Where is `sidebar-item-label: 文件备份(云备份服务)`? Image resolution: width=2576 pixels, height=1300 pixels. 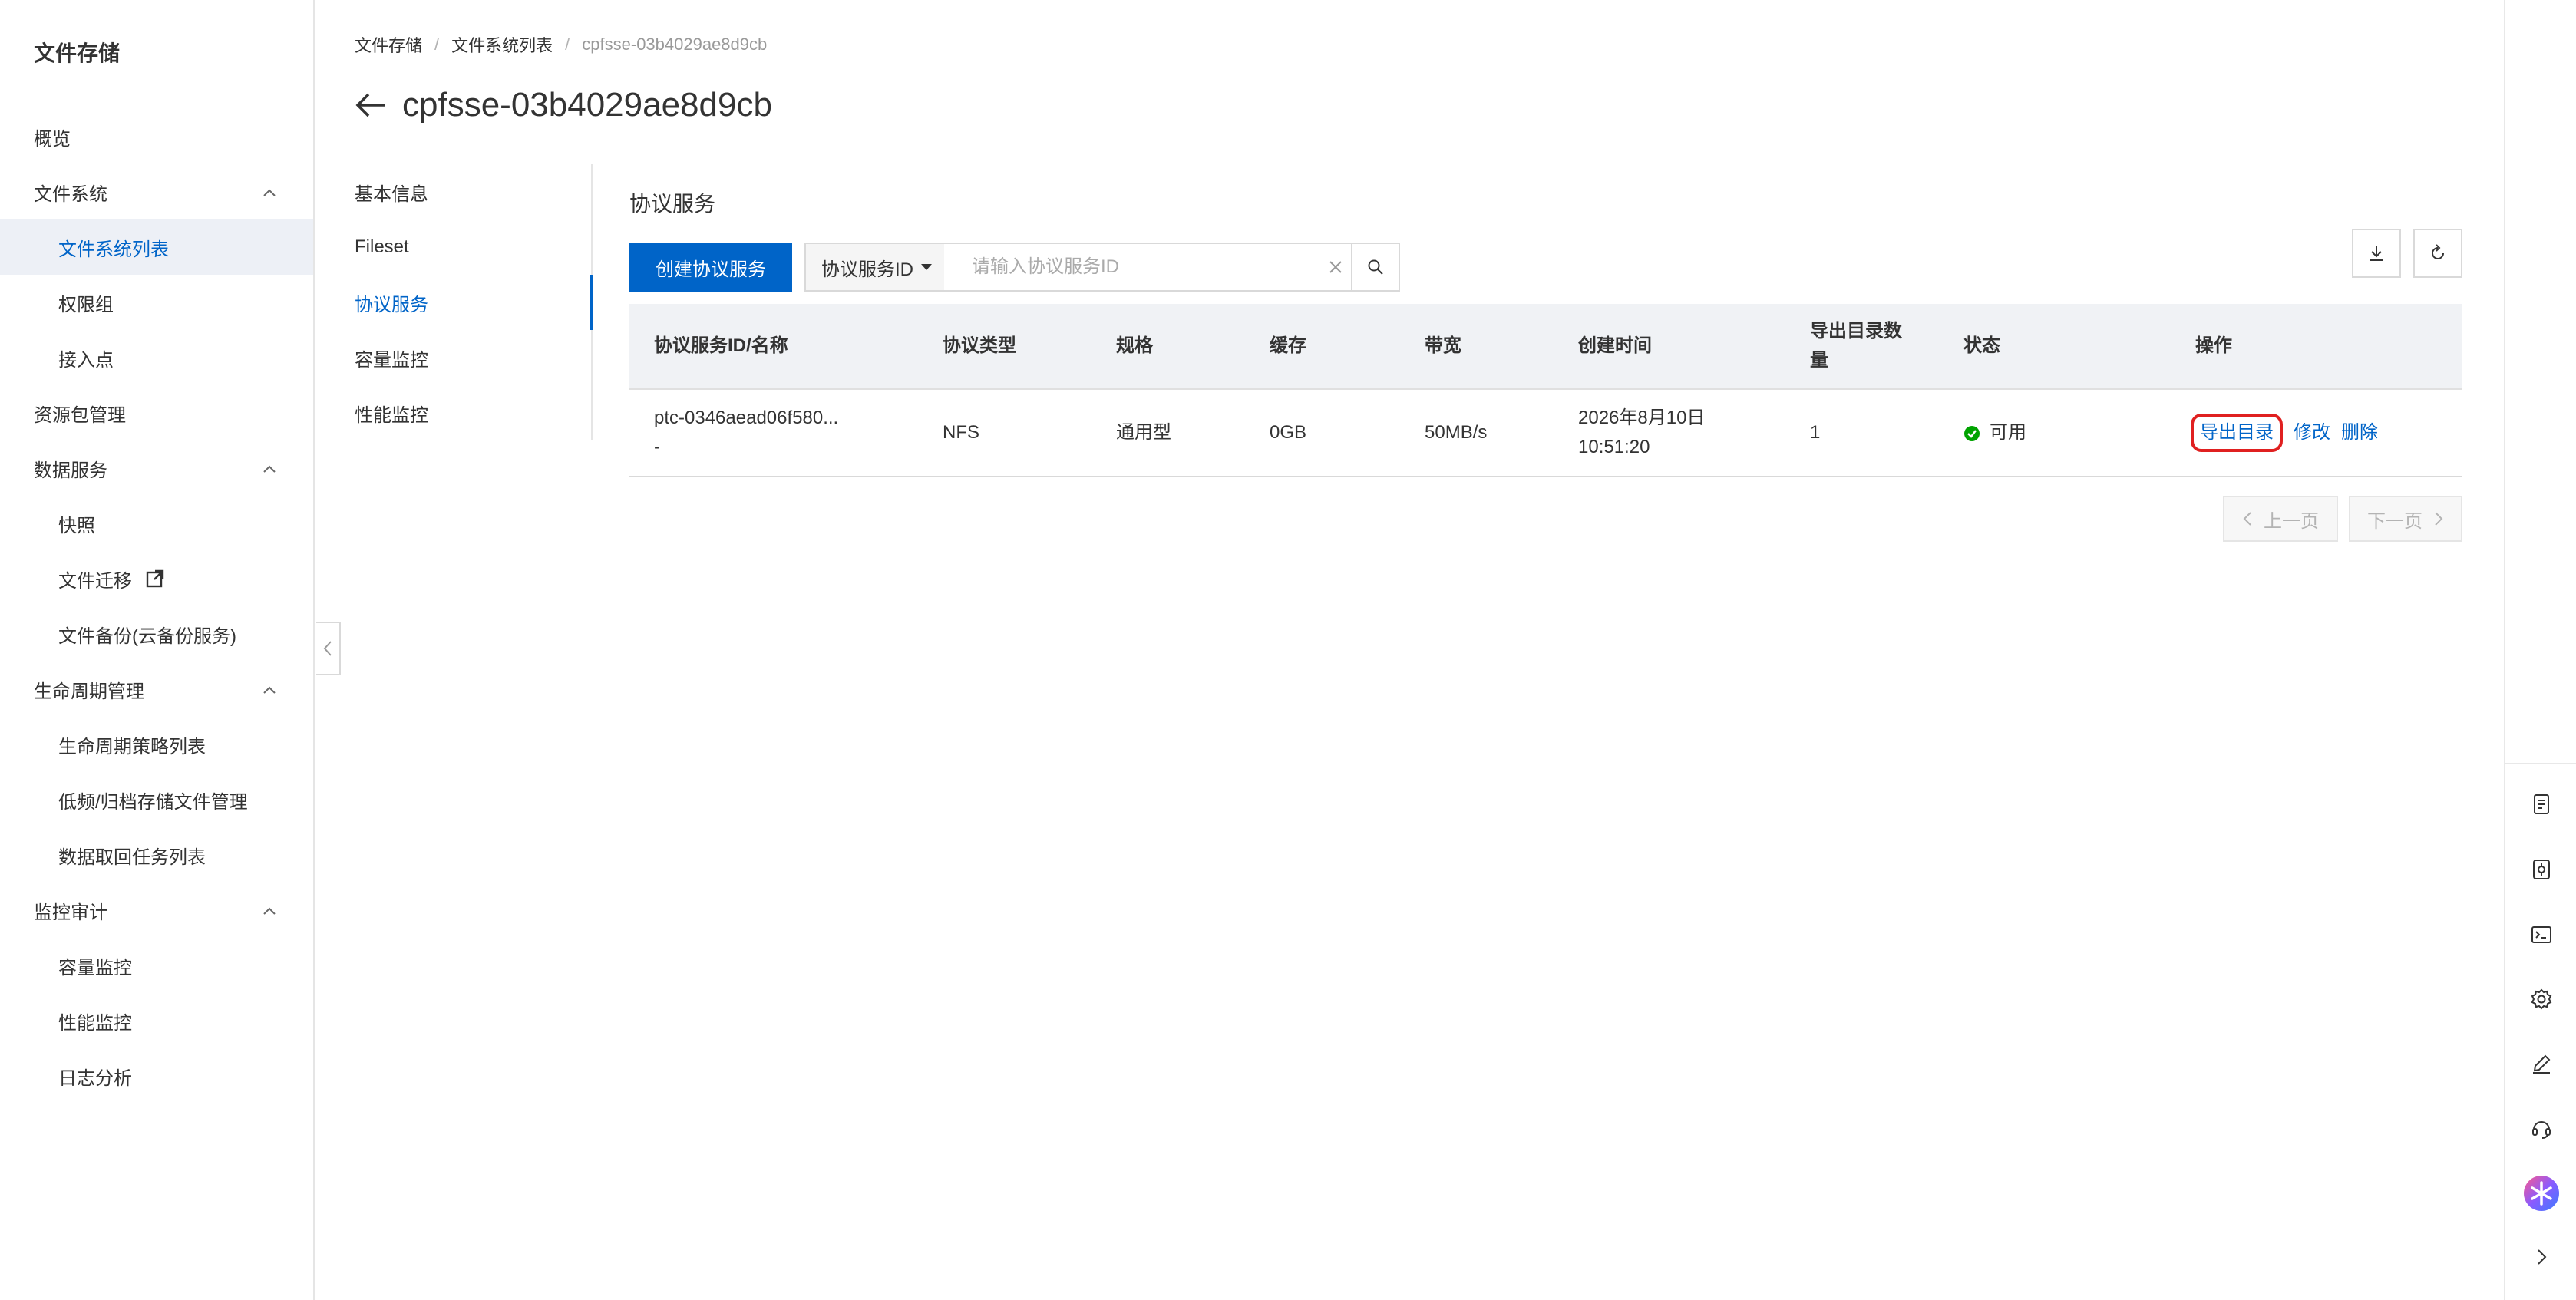 sidebar-item-label: 文件备份(云备份服务) is located at coordinates (147, 636).